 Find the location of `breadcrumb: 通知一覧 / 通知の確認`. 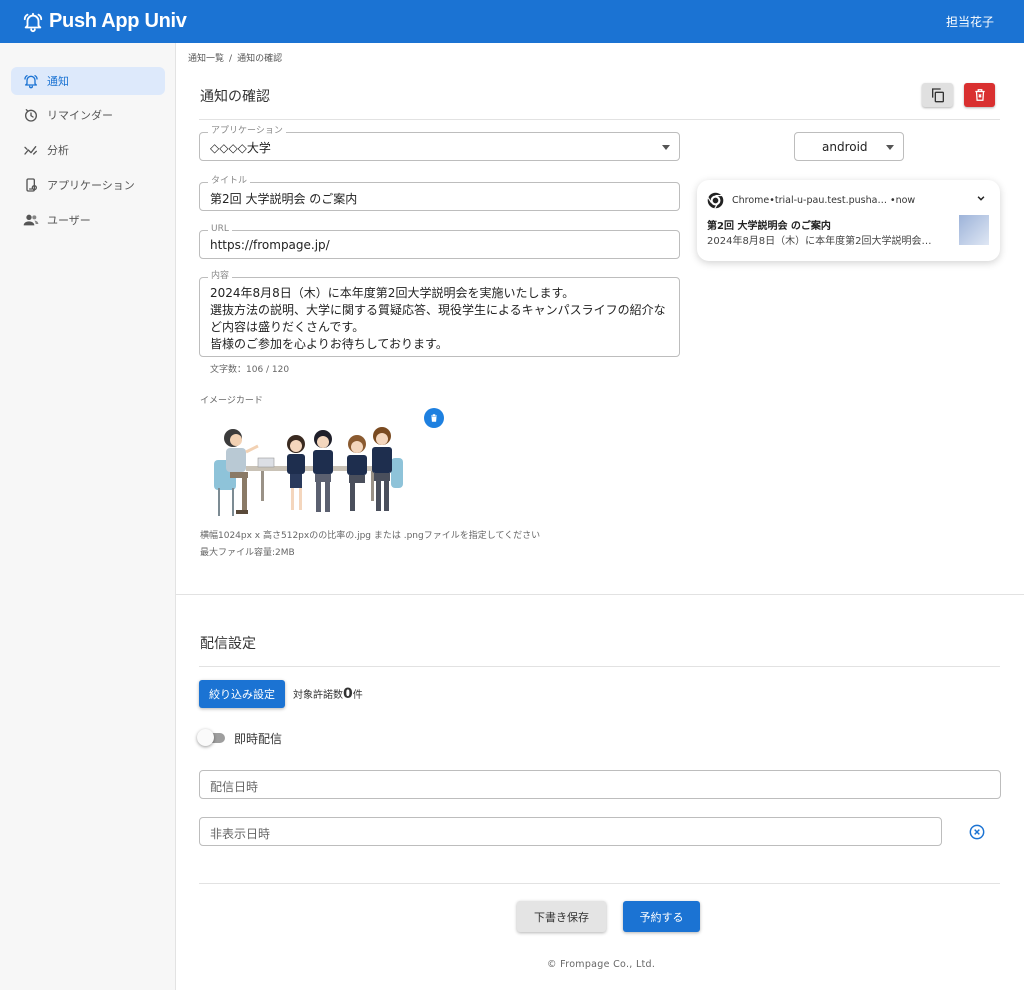

breadcrumb: 通知一覧 / 通知の確認 is located at coordinates (235, 57).